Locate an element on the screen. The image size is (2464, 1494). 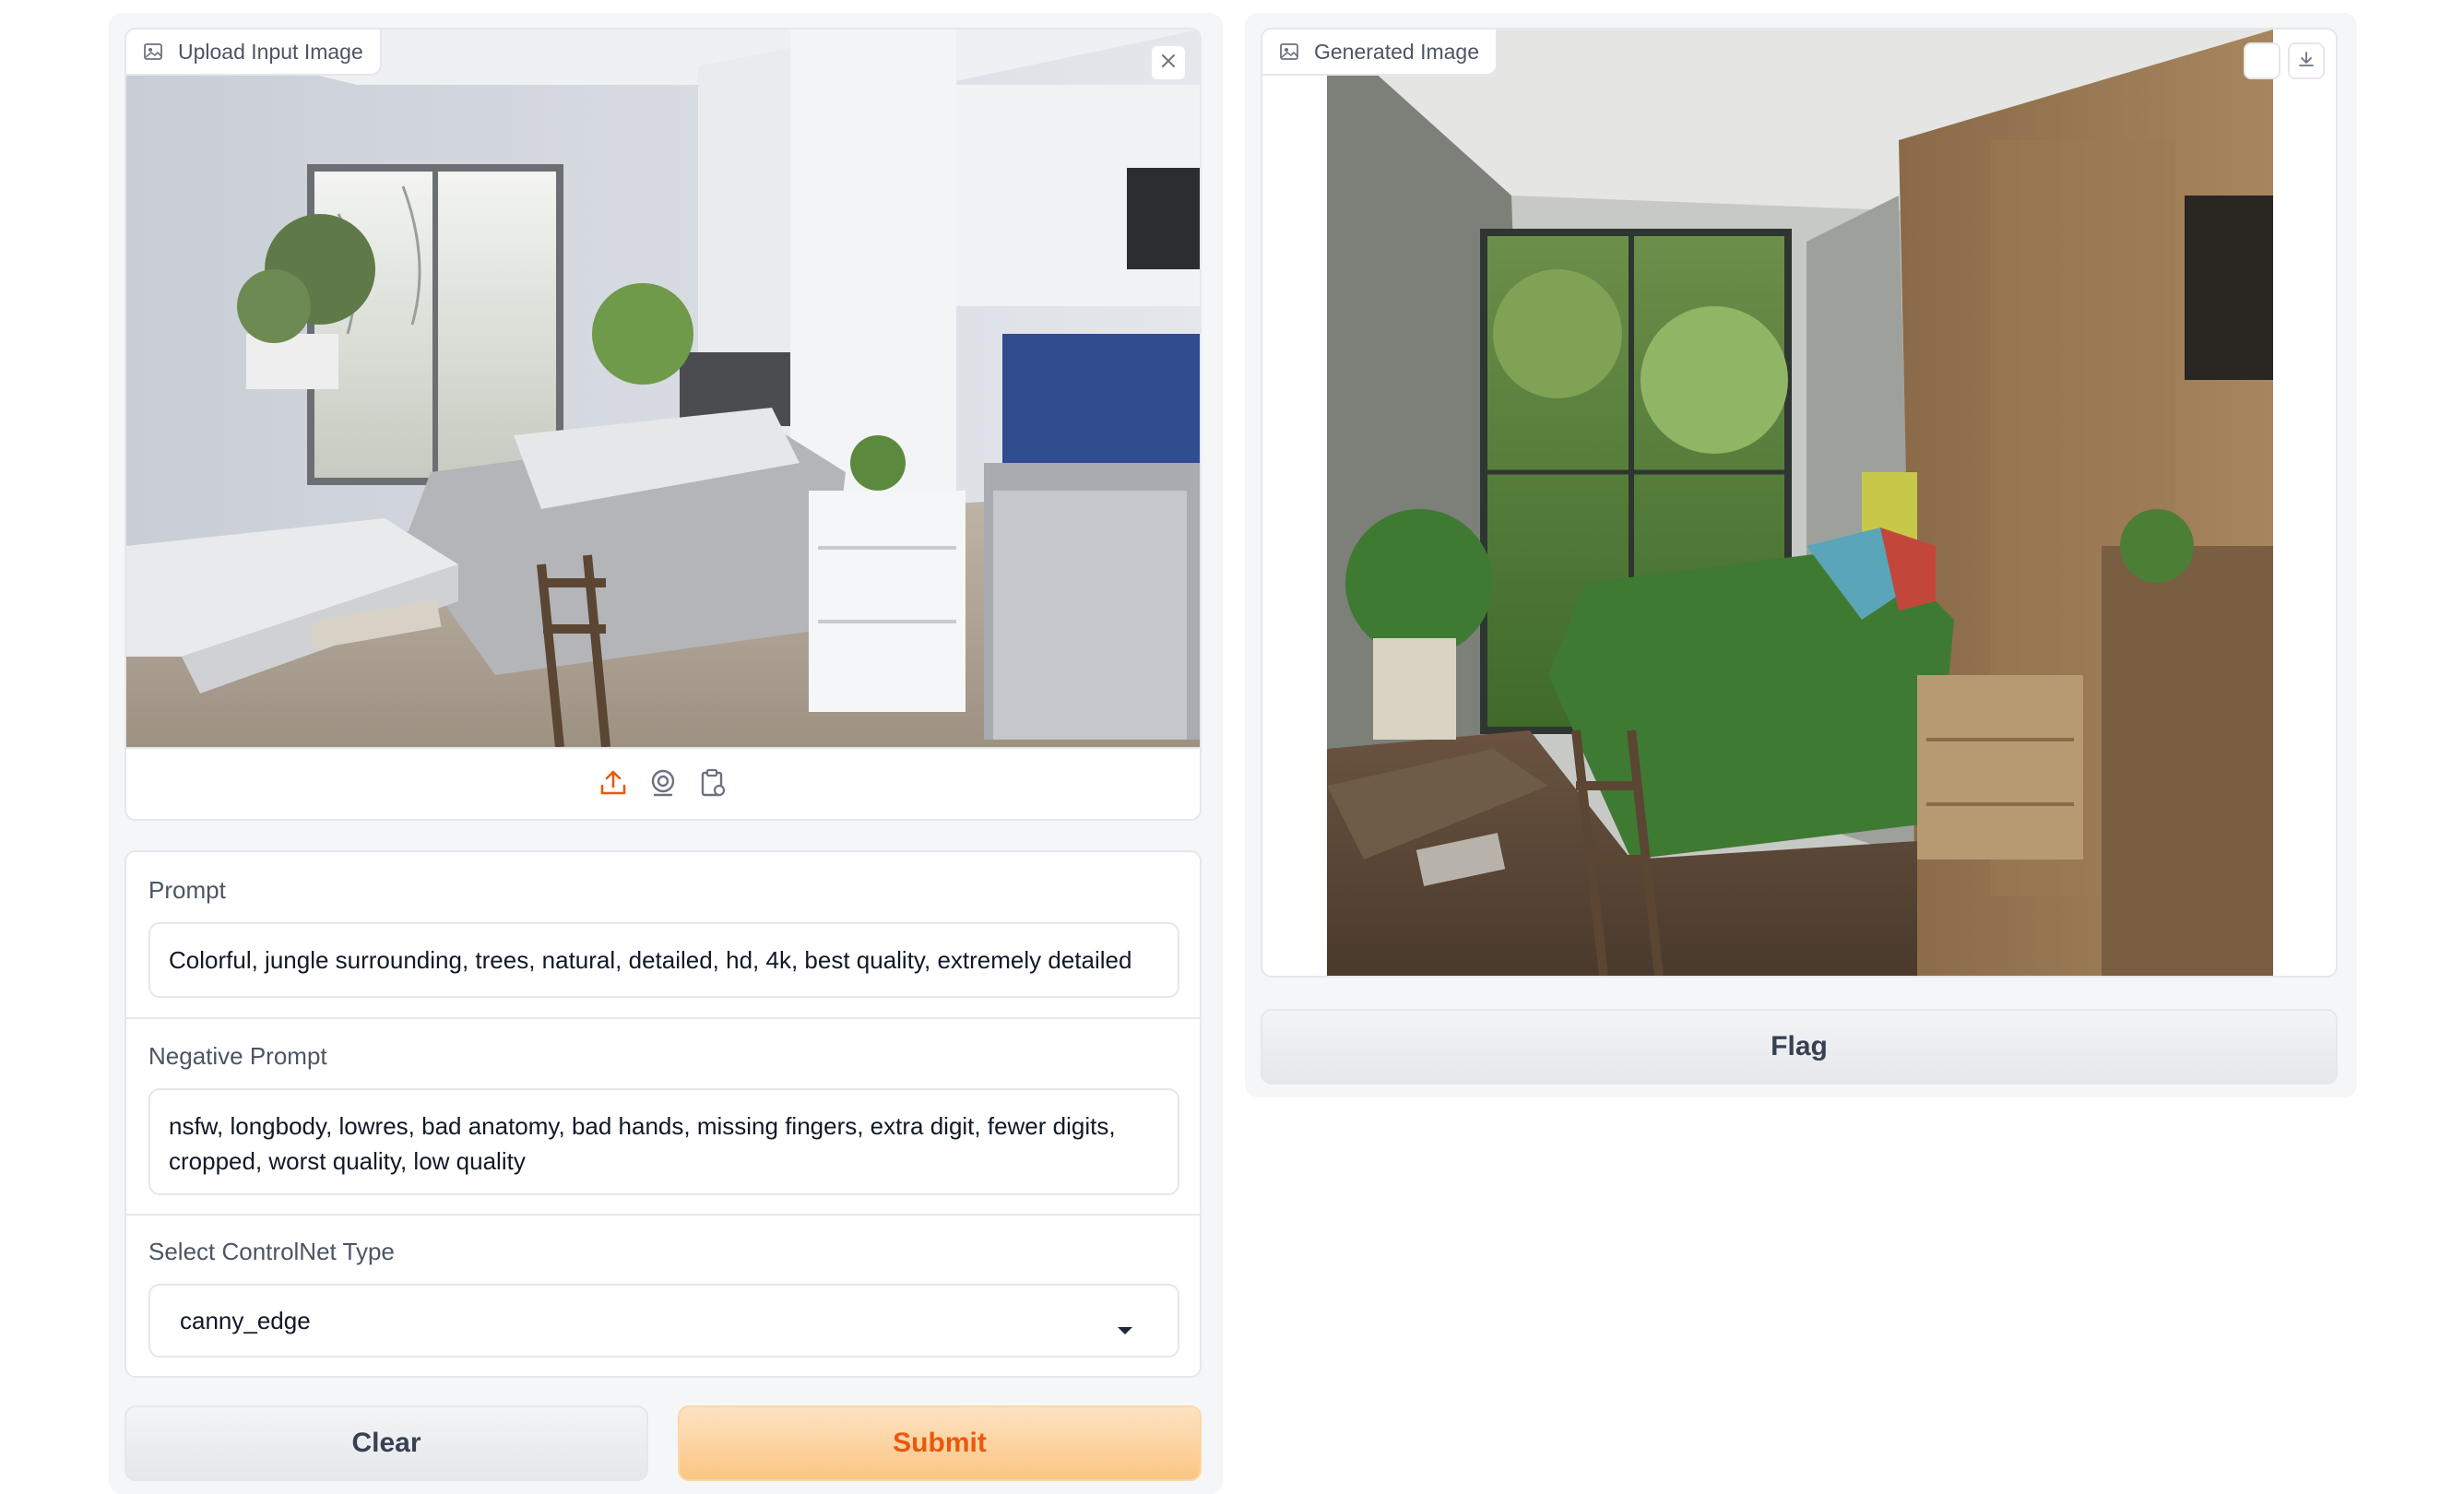
chevron-down-icon is located at coordinates (1125, 1329).